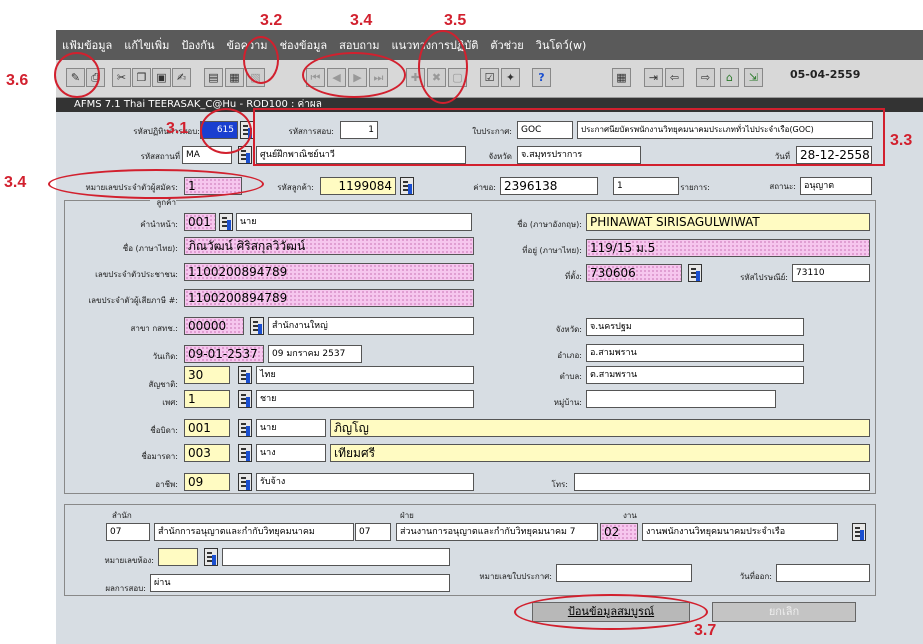  I want to click on logout-icon: ⇲, so click(753, 77).